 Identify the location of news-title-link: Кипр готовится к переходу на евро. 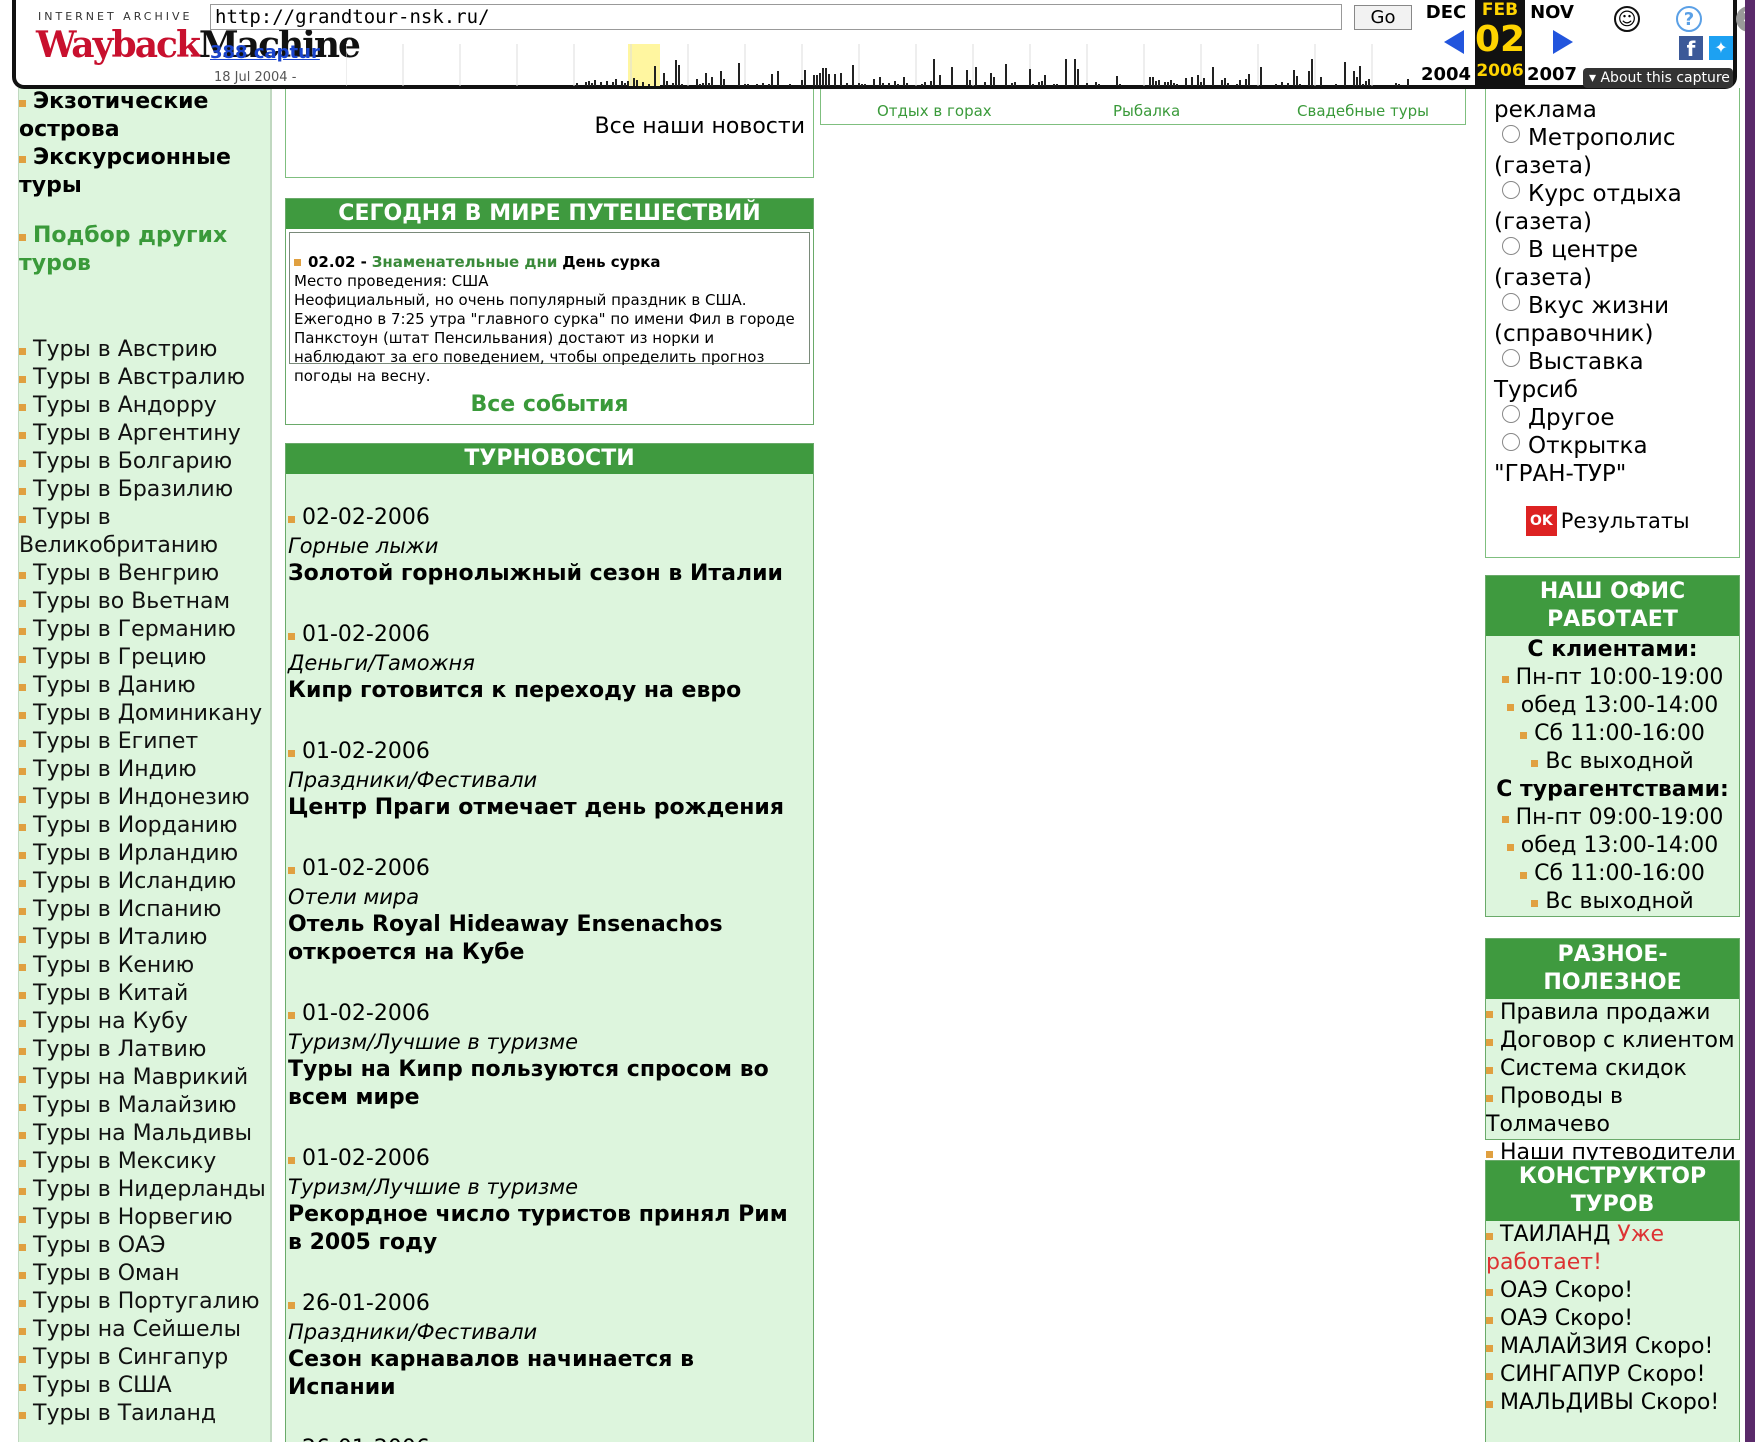
(548, 691).